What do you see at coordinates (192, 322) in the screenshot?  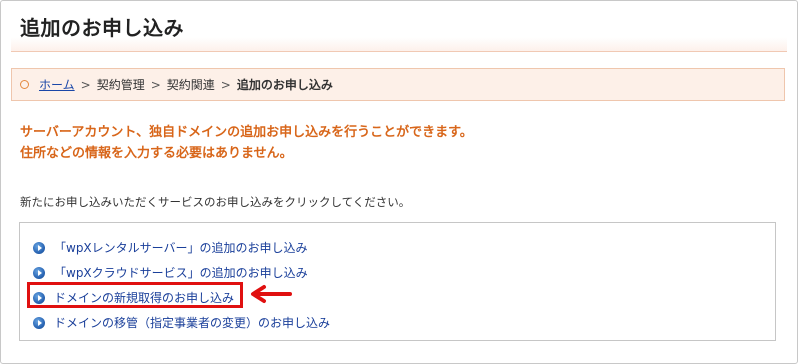 I see `service-link-domain-transfer: ドメインの移管（指定事業者の変更）のお申し込み` at bounding box center [192, 322].